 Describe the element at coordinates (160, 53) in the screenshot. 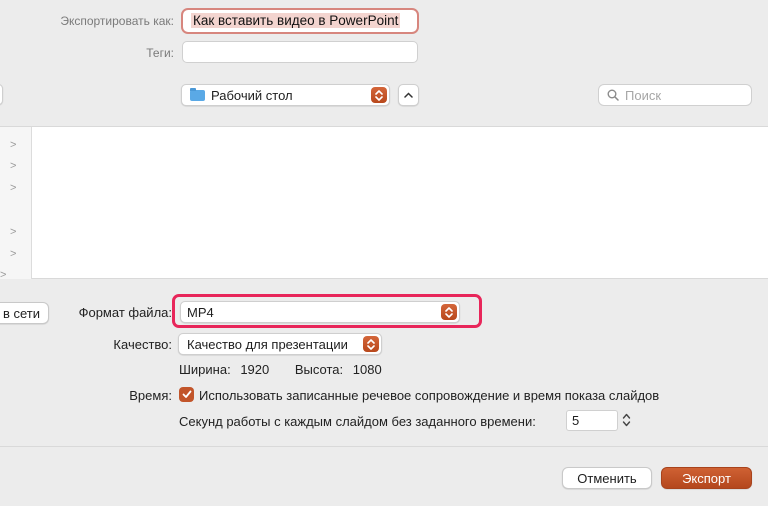

I see `tags-label: Теги:` at that location.